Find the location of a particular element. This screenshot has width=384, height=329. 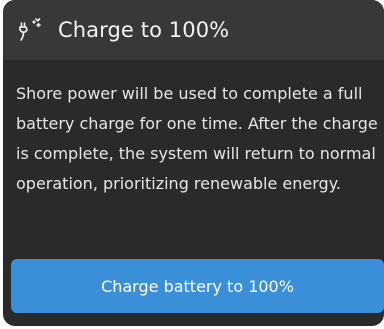

dialog-title: Charge to 100% is located at coordinates (144, 30).